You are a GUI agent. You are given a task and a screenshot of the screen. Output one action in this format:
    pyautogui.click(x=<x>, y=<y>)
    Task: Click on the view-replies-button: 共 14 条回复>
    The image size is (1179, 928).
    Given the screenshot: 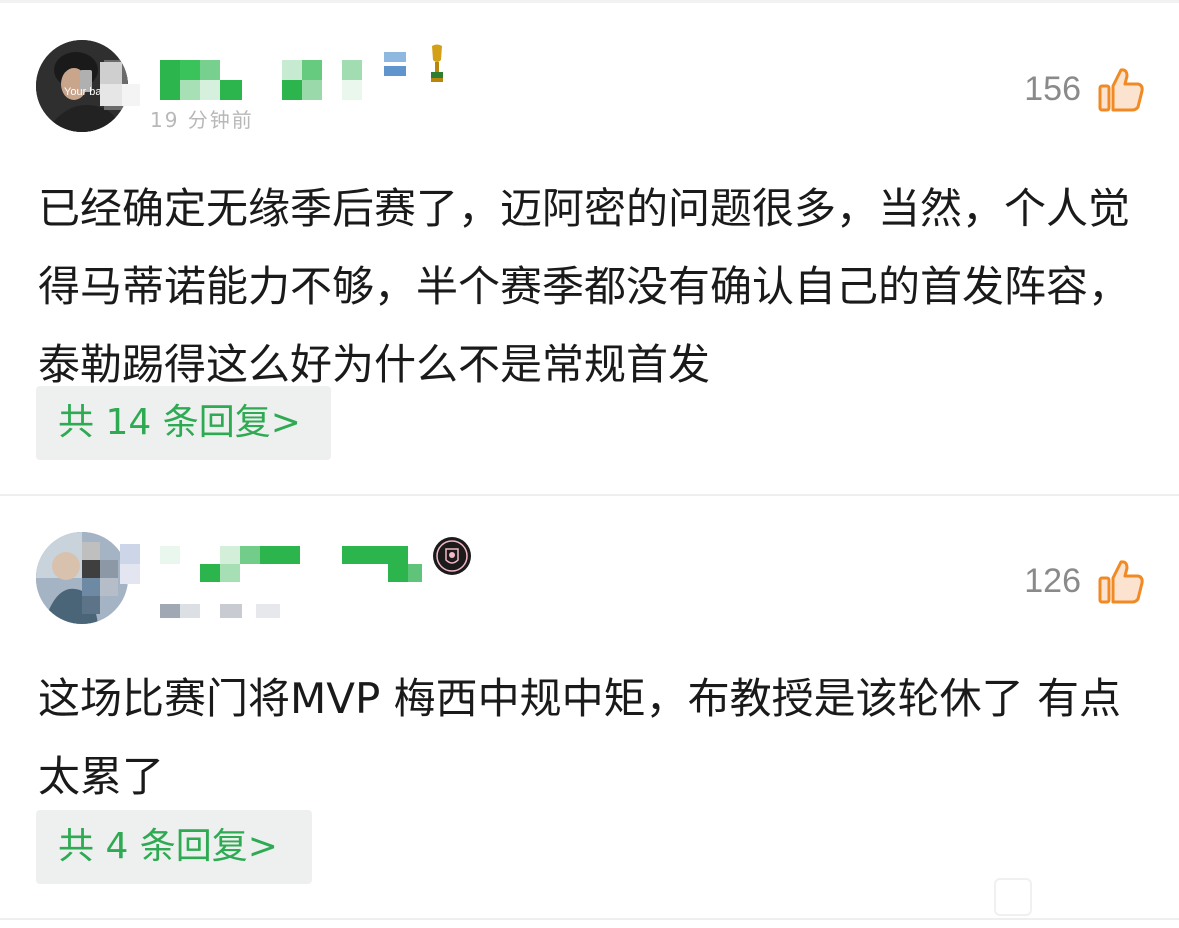 What is the action you would take?
    pyautogui.click(x=183, y=423)
    